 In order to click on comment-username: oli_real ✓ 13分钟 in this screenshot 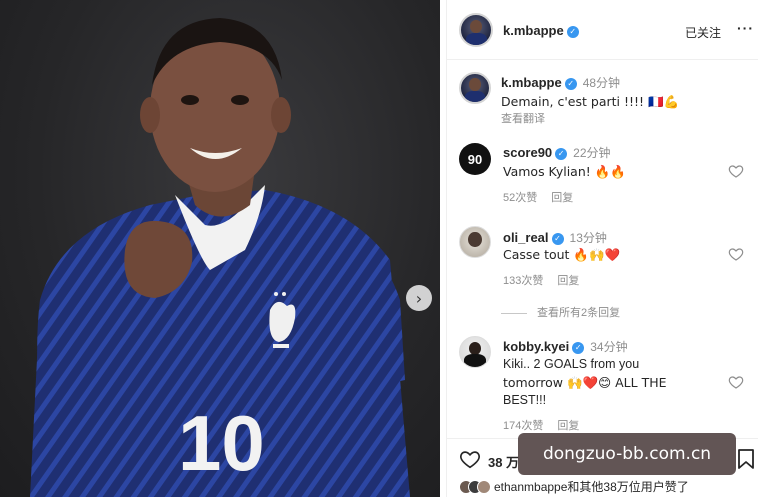, I will do `click(555, 237)`.